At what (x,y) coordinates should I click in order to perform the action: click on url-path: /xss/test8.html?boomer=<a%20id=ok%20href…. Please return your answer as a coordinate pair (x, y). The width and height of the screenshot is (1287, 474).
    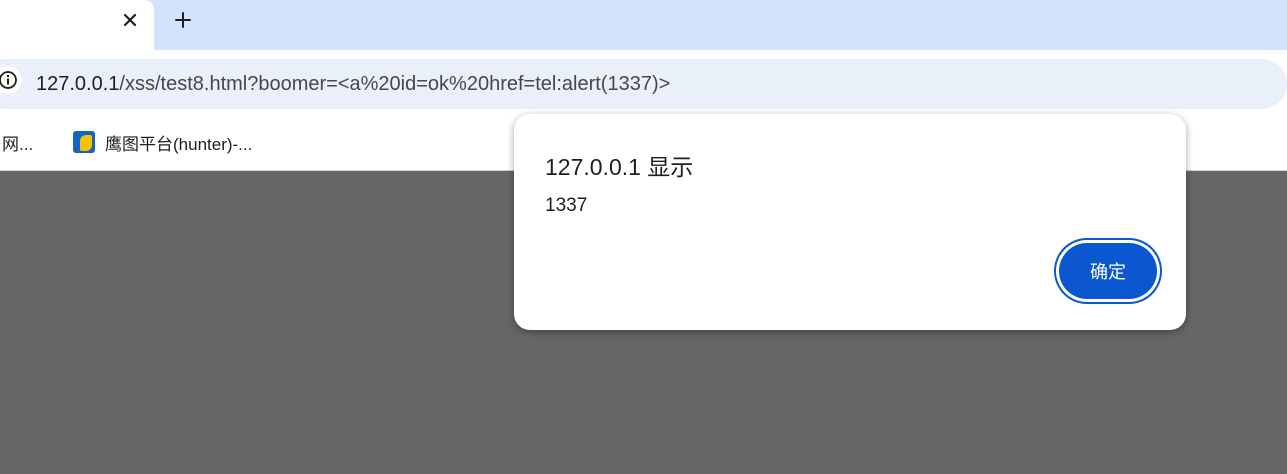
    Looking at the image, I should click on (395, 84).